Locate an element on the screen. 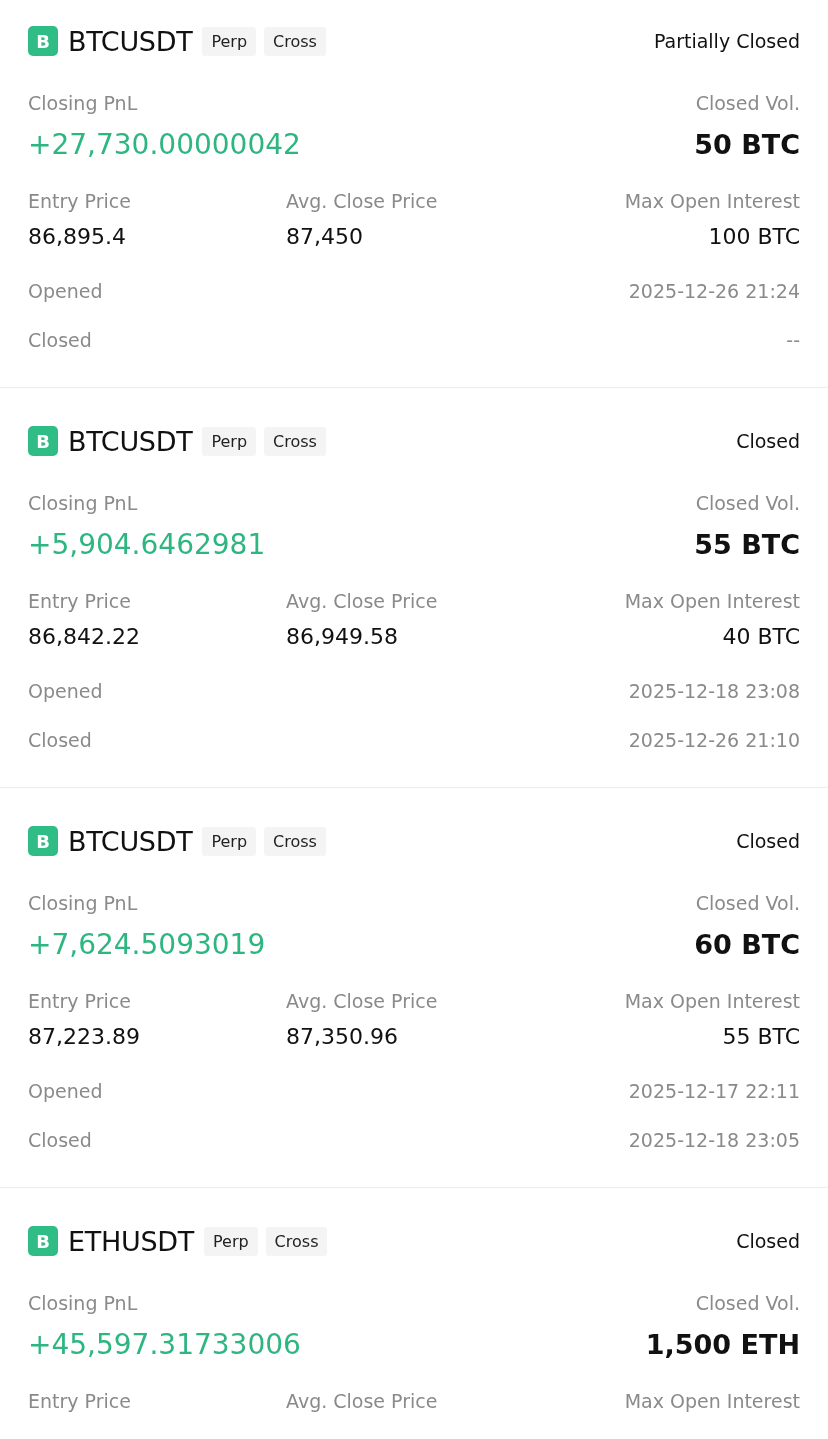 The width and height of the screenshot is (828, 1439). detail-value: 55 BTC is located at coordinates (760, 1037).